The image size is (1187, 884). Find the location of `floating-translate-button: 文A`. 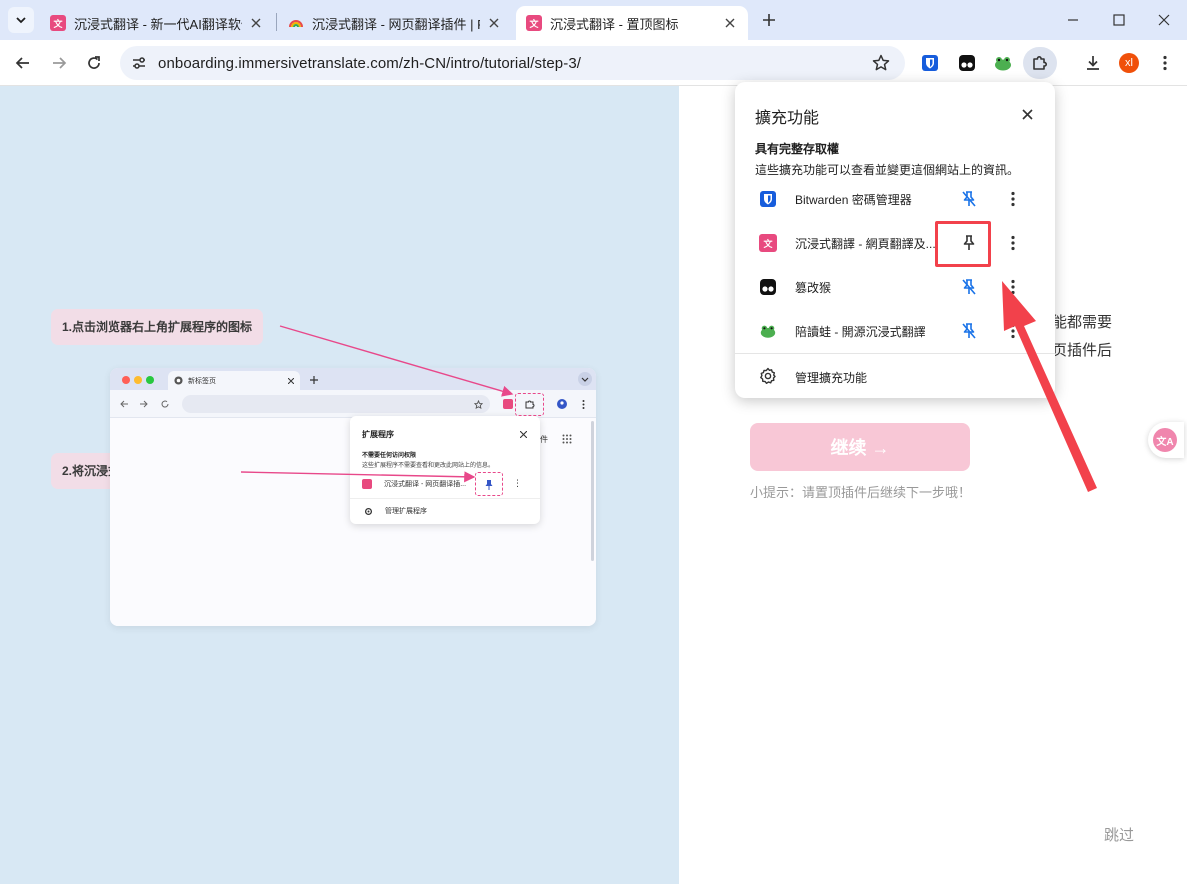

floating-translate-button: 文A is located at coordinates (1166, 440).